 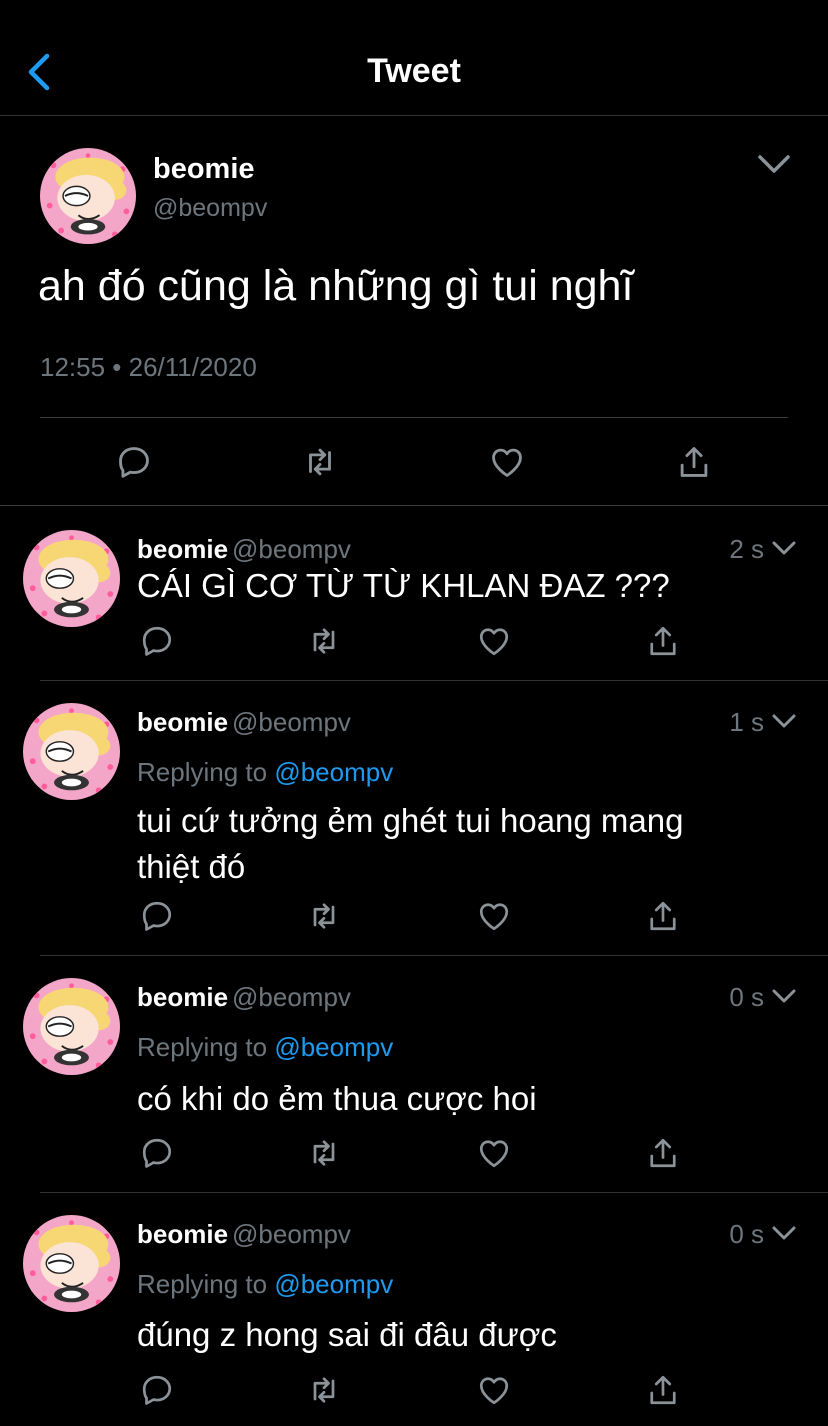 I want to click on tweet-text: ah đó cũng là những gì tui nghĩ, so click(x=336, y=286).